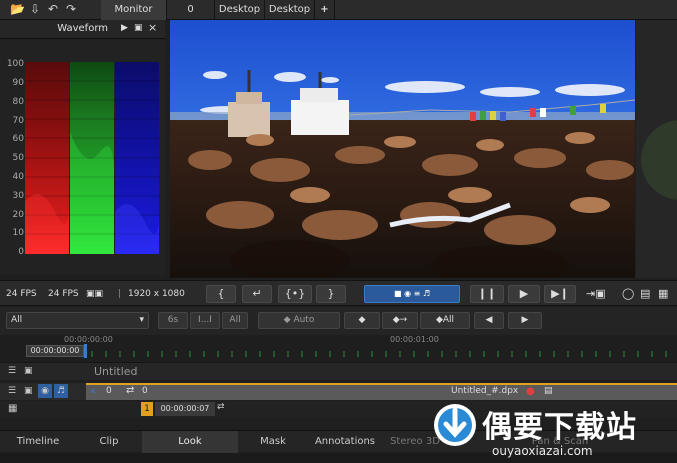 This screenshot has width=677, height=463. I want to click on open-folder-icon: 📂, so click(17, 9).